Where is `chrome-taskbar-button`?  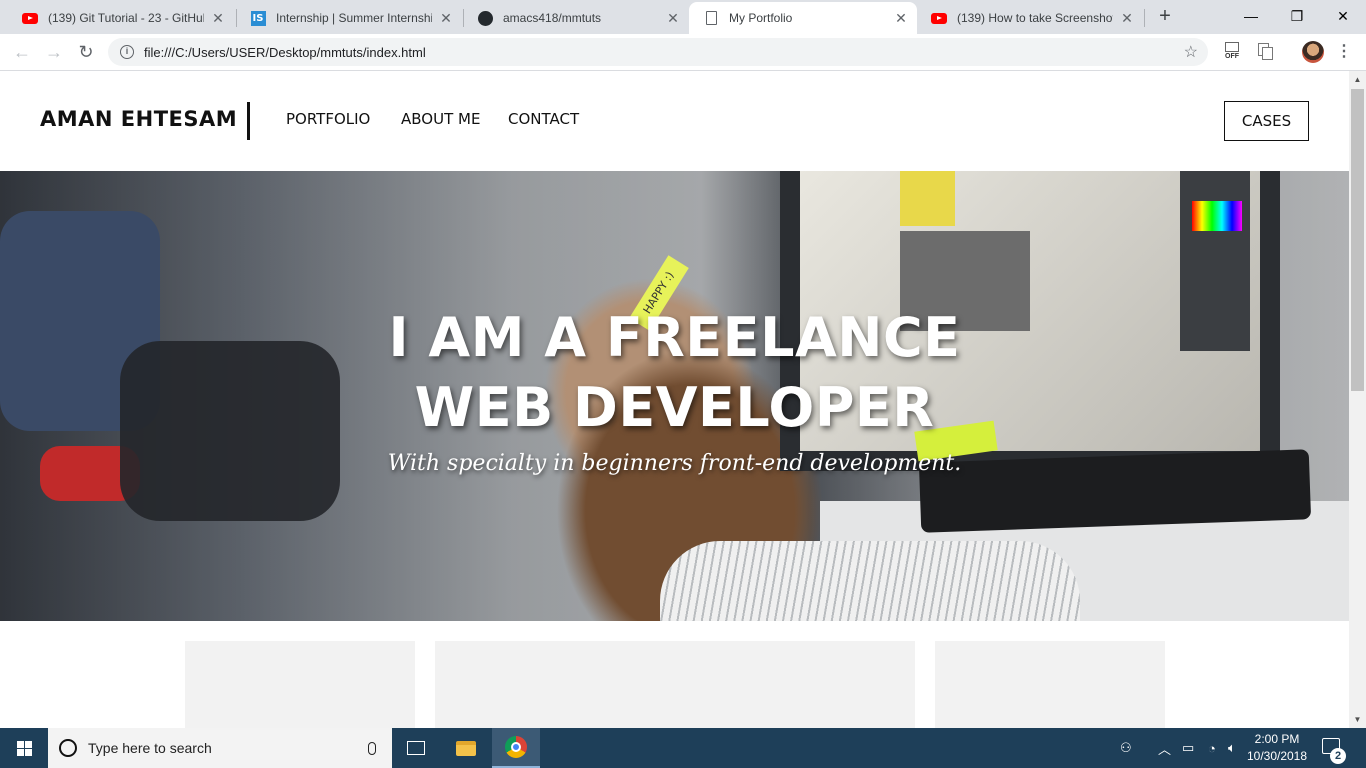
chrome-taskbar-button is located at coordinates (516, 748).